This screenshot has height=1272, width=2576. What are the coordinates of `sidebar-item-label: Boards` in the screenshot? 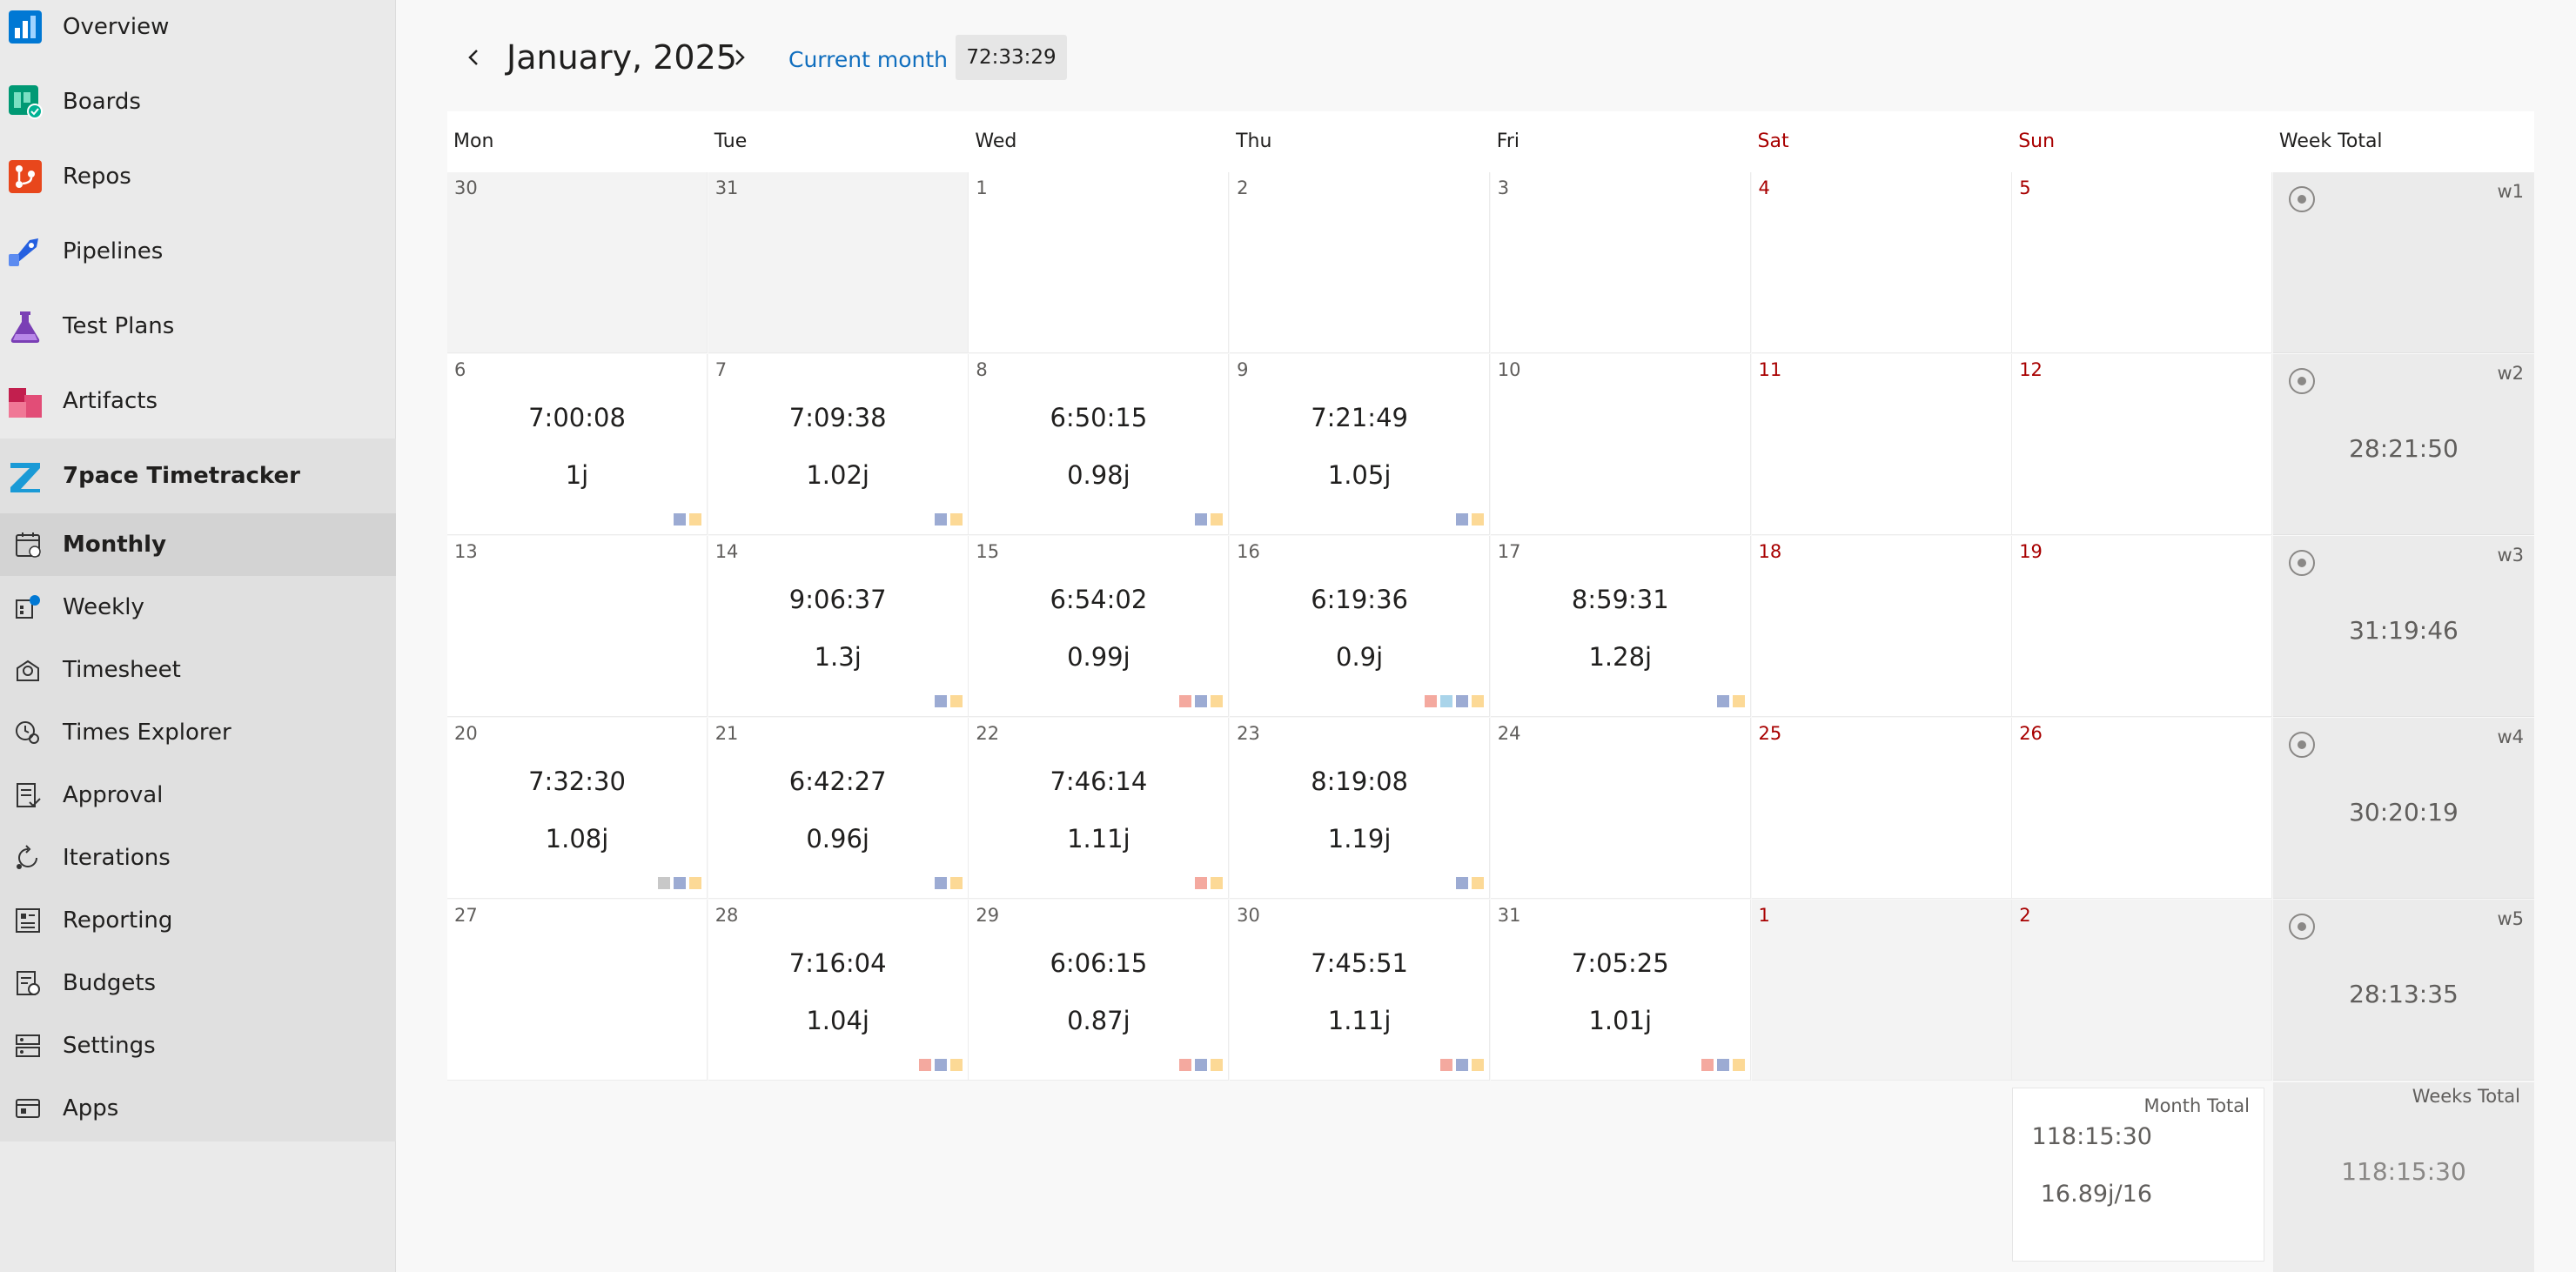 It's located at (102, 102).